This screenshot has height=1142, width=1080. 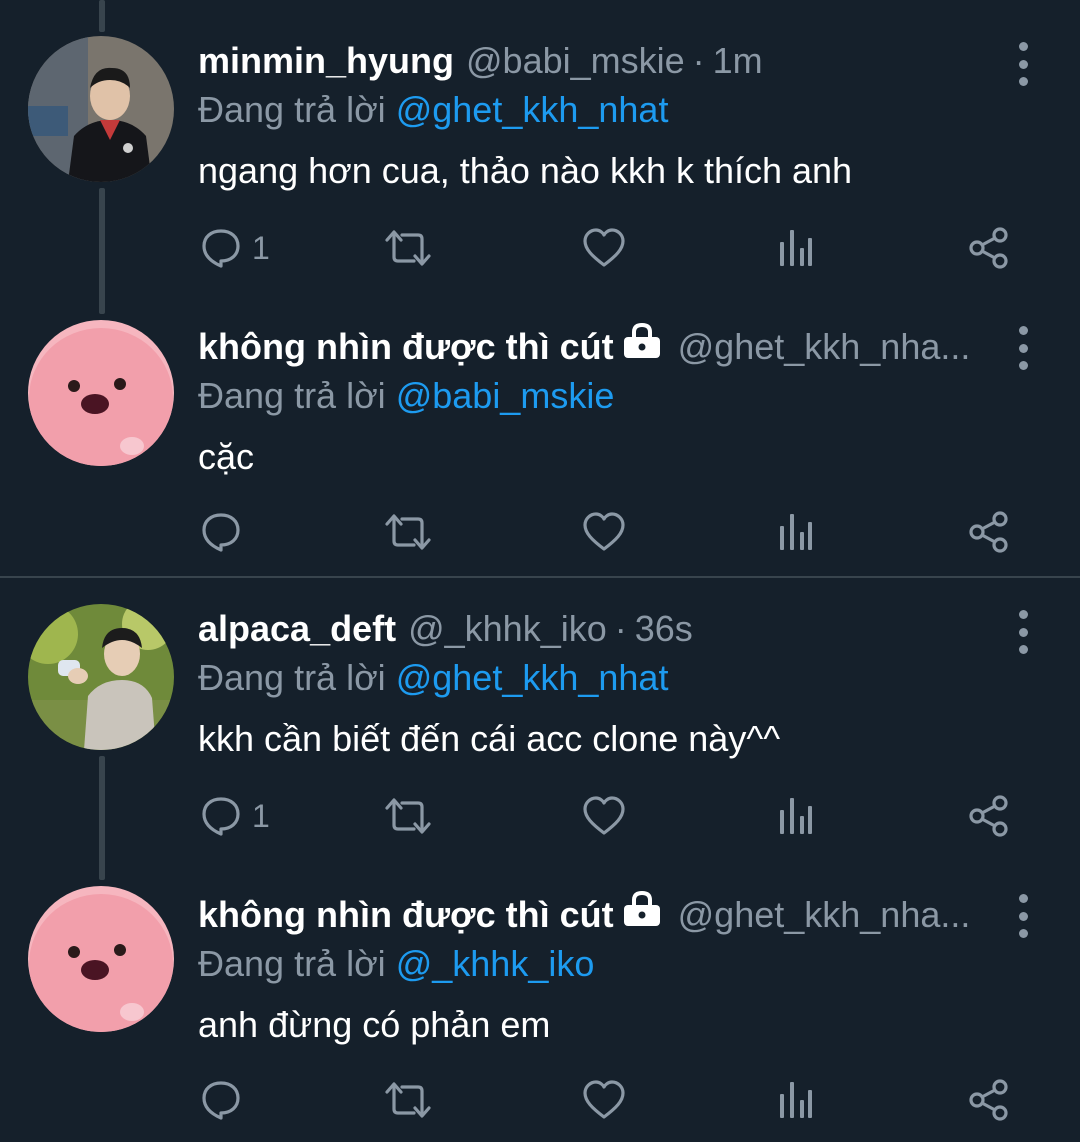 I want to click on tweet-text: kkh cần biết đến cái acc clone này^^, so click(x=489, y=738).